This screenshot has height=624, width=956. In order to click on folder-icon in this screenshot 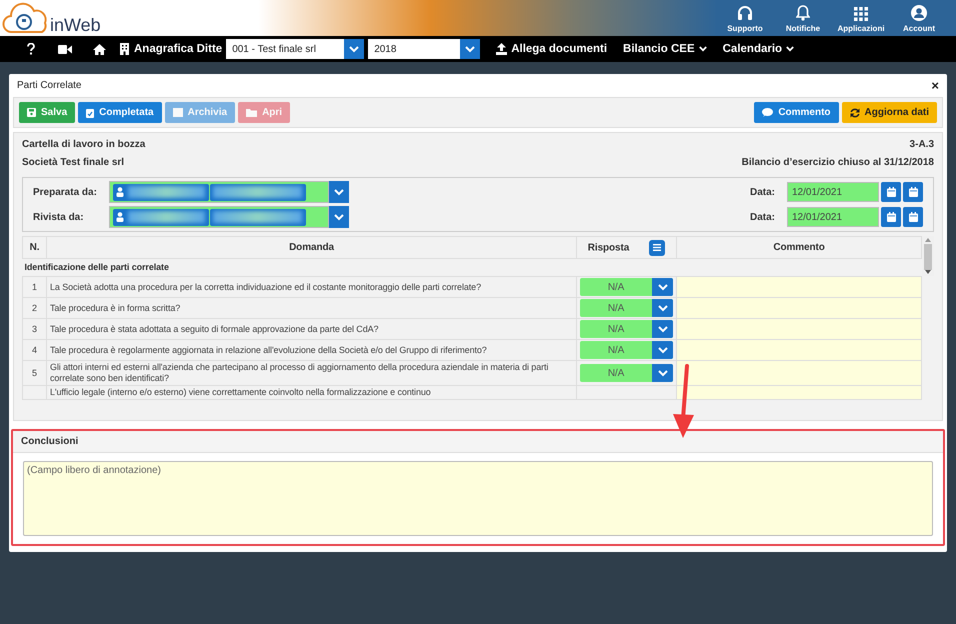, I will do `click(252, 112)`.